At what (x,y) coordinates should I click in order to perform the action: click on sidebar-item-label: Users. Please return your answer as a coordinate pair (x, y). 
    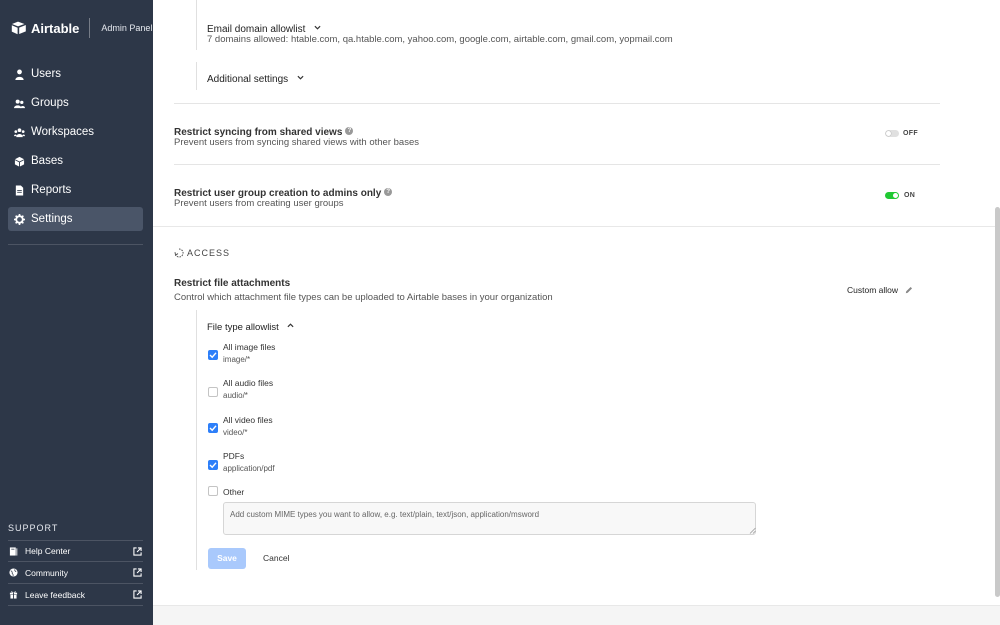
    Looking at the image, I should click on (46, 74).